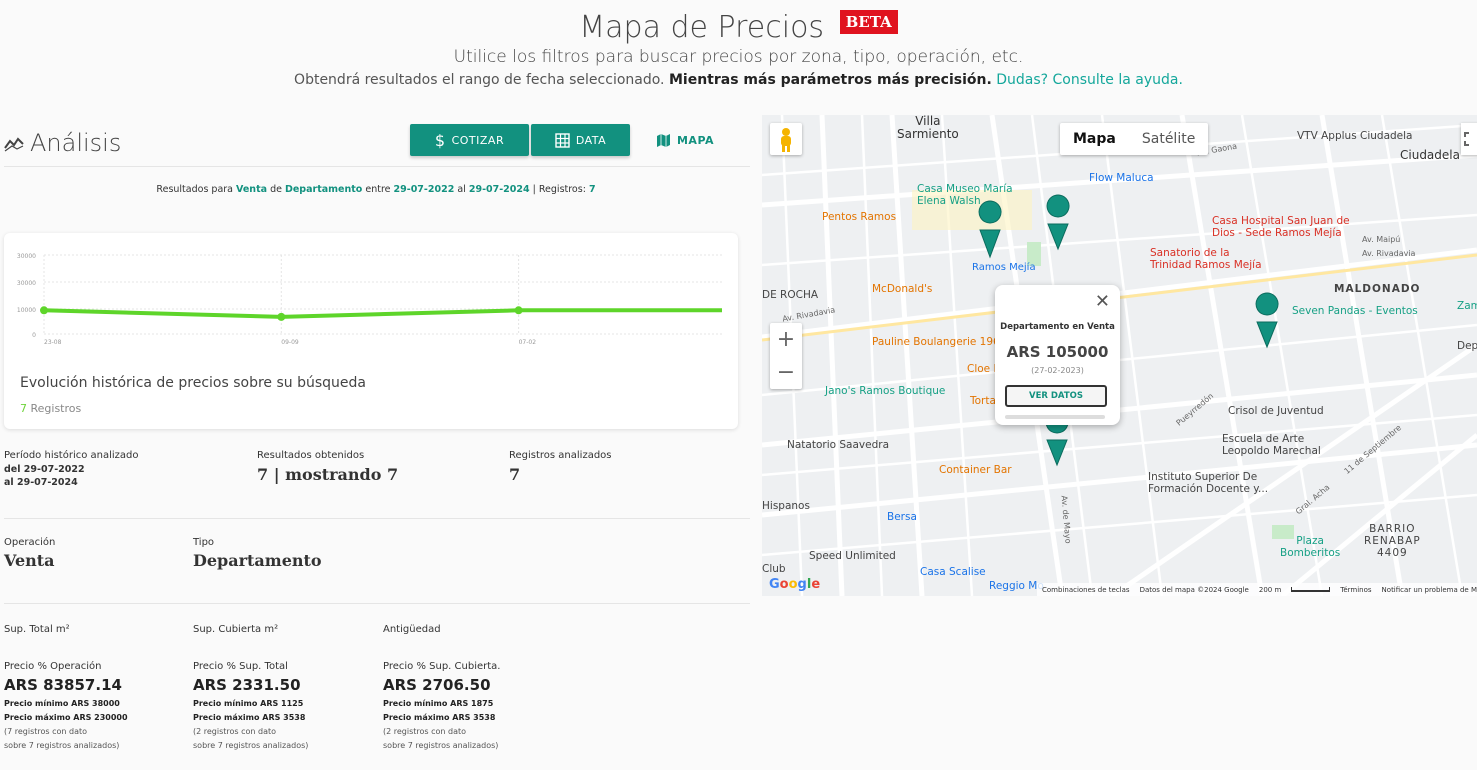 This screenshot has height=770, width=1477. I want to click on y-tick-label: 0, so click(34, 335).